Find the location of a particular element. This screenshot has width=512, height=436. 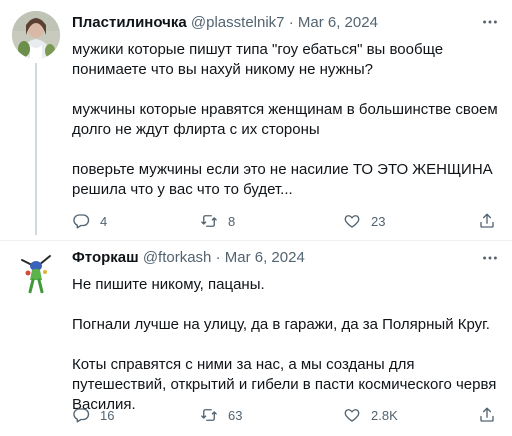

thread-line is located at coordinates (36, 149).